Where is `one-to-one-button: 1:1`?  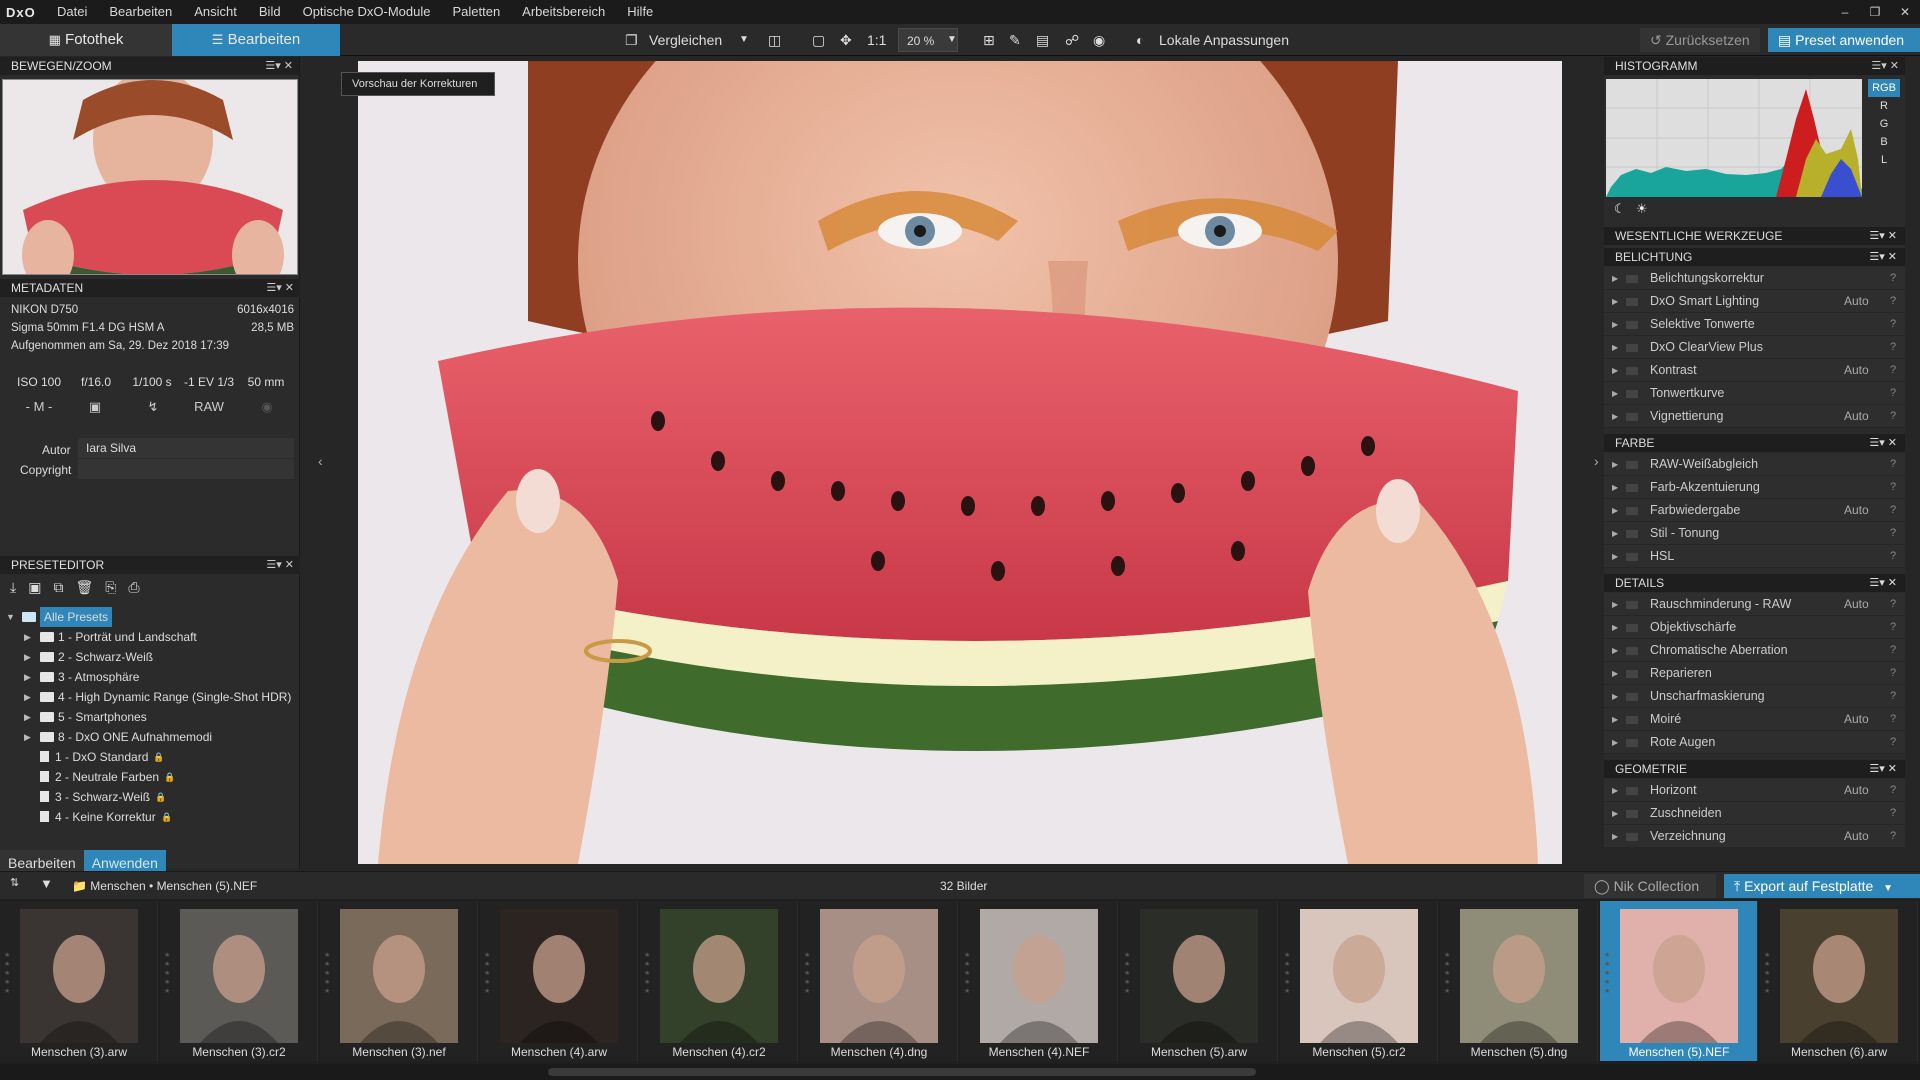
one-to-one-button: 1:1 is located at coordinates (876, 40).